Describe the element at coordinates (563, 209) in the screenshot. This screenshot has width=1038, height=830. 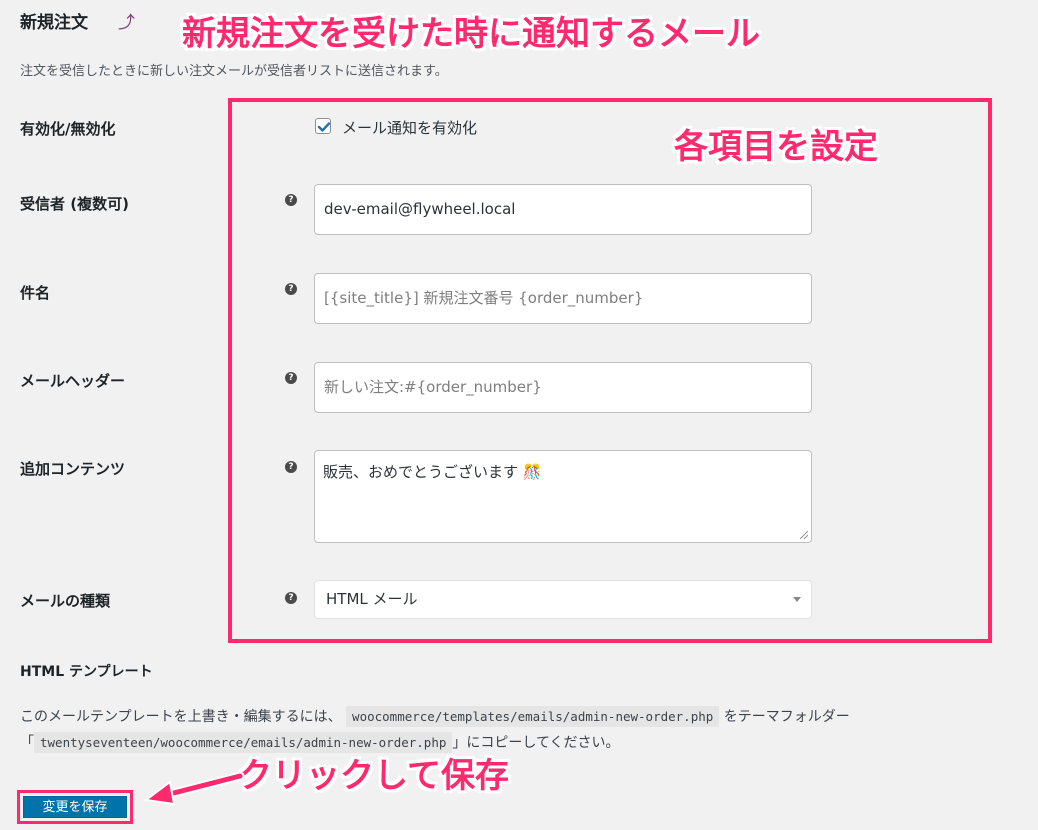
I see `recipient-input: dev-email@flywheel.local` at that location.